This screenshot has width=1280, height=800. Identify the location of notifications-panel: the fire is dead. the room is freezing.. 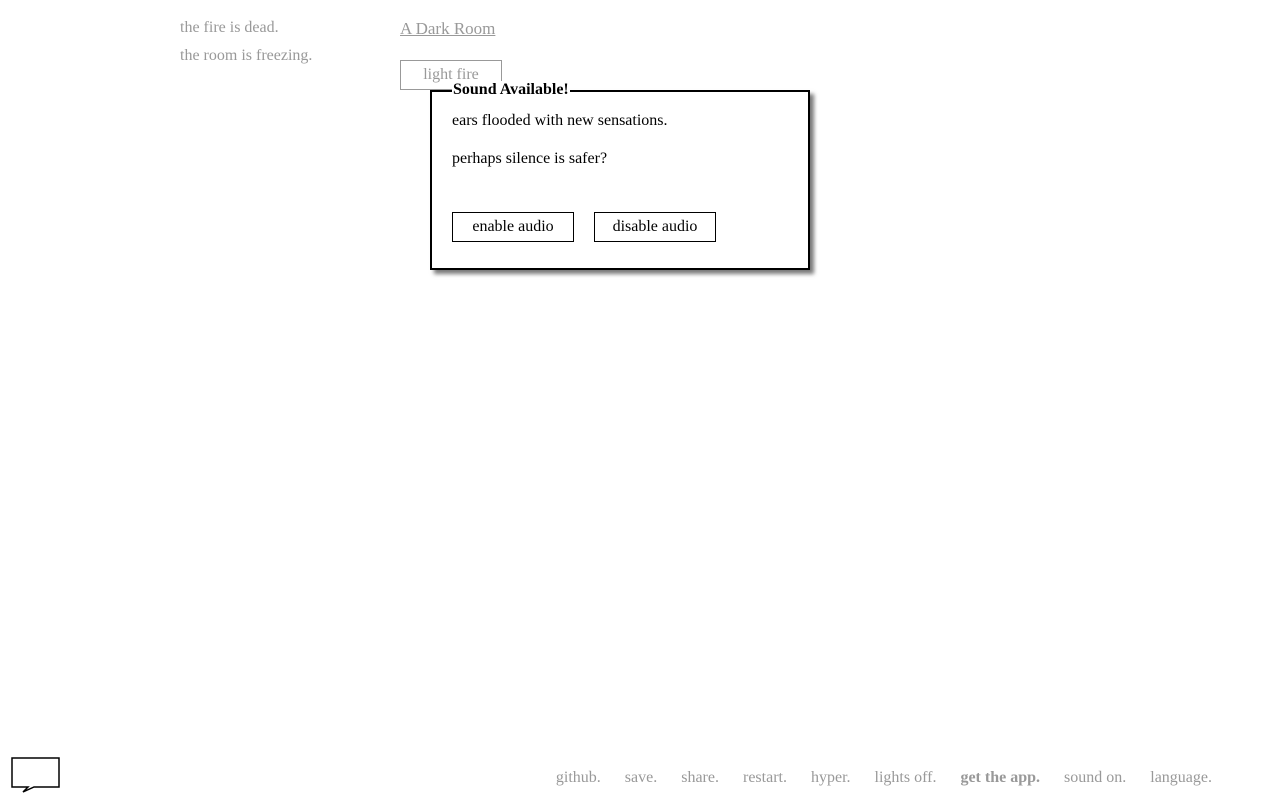
(280, 47).